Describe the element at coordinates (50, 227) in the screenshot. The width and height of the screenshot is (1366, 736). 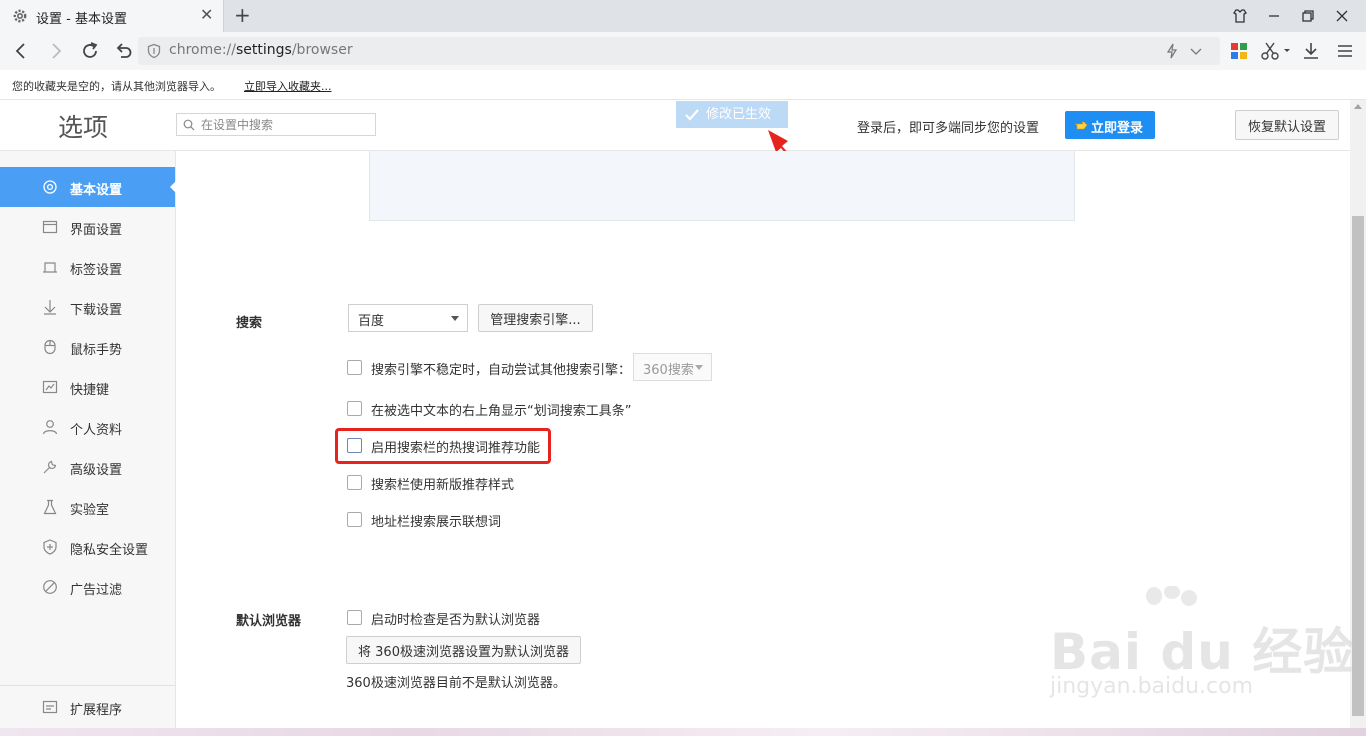
I see `window-icon` at that location.